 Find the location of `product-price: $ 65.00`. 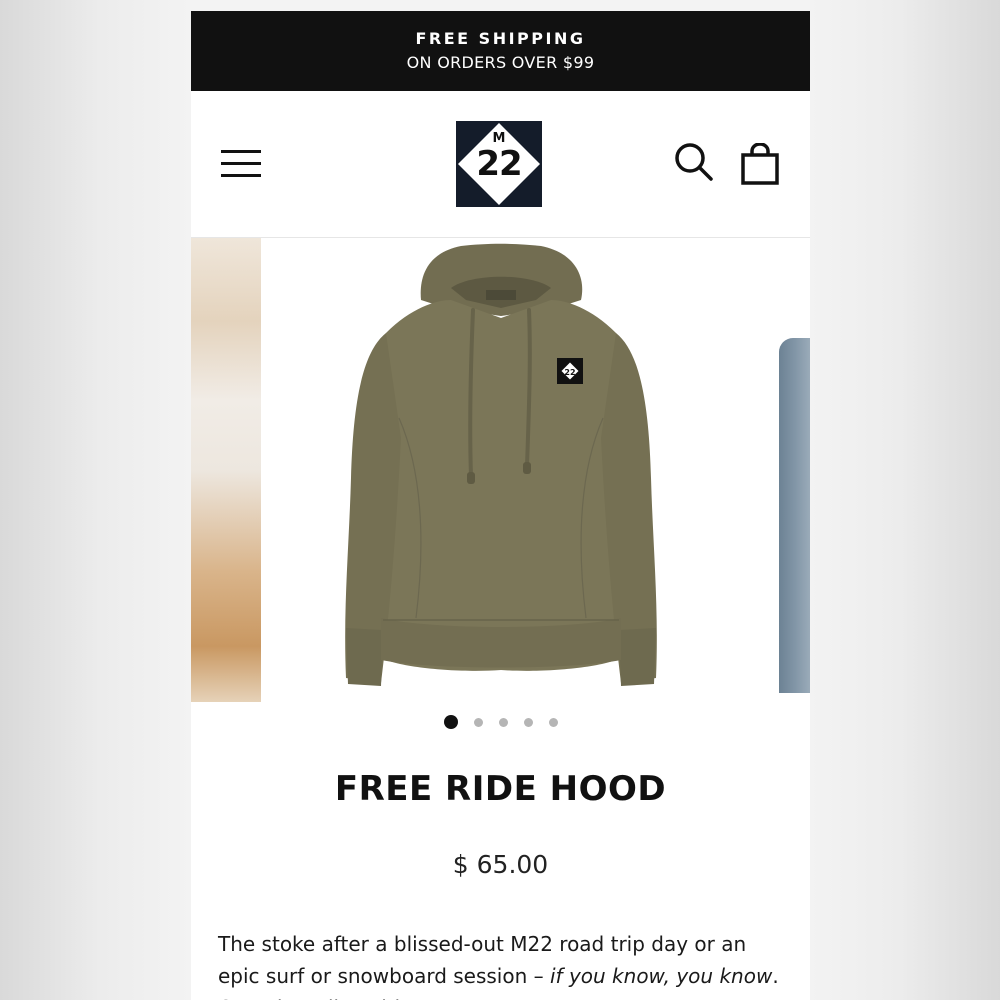

product-price: $ 65.00 is located at coordinates (500, 864).